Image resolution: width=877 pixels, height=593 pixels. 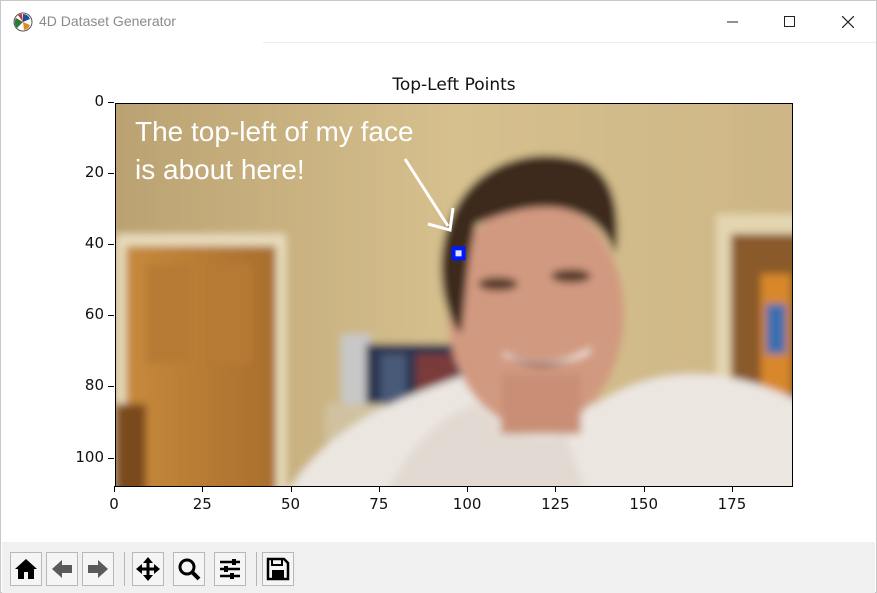 I want to click on x-tick-label: 0, so click(x=114, y=504).